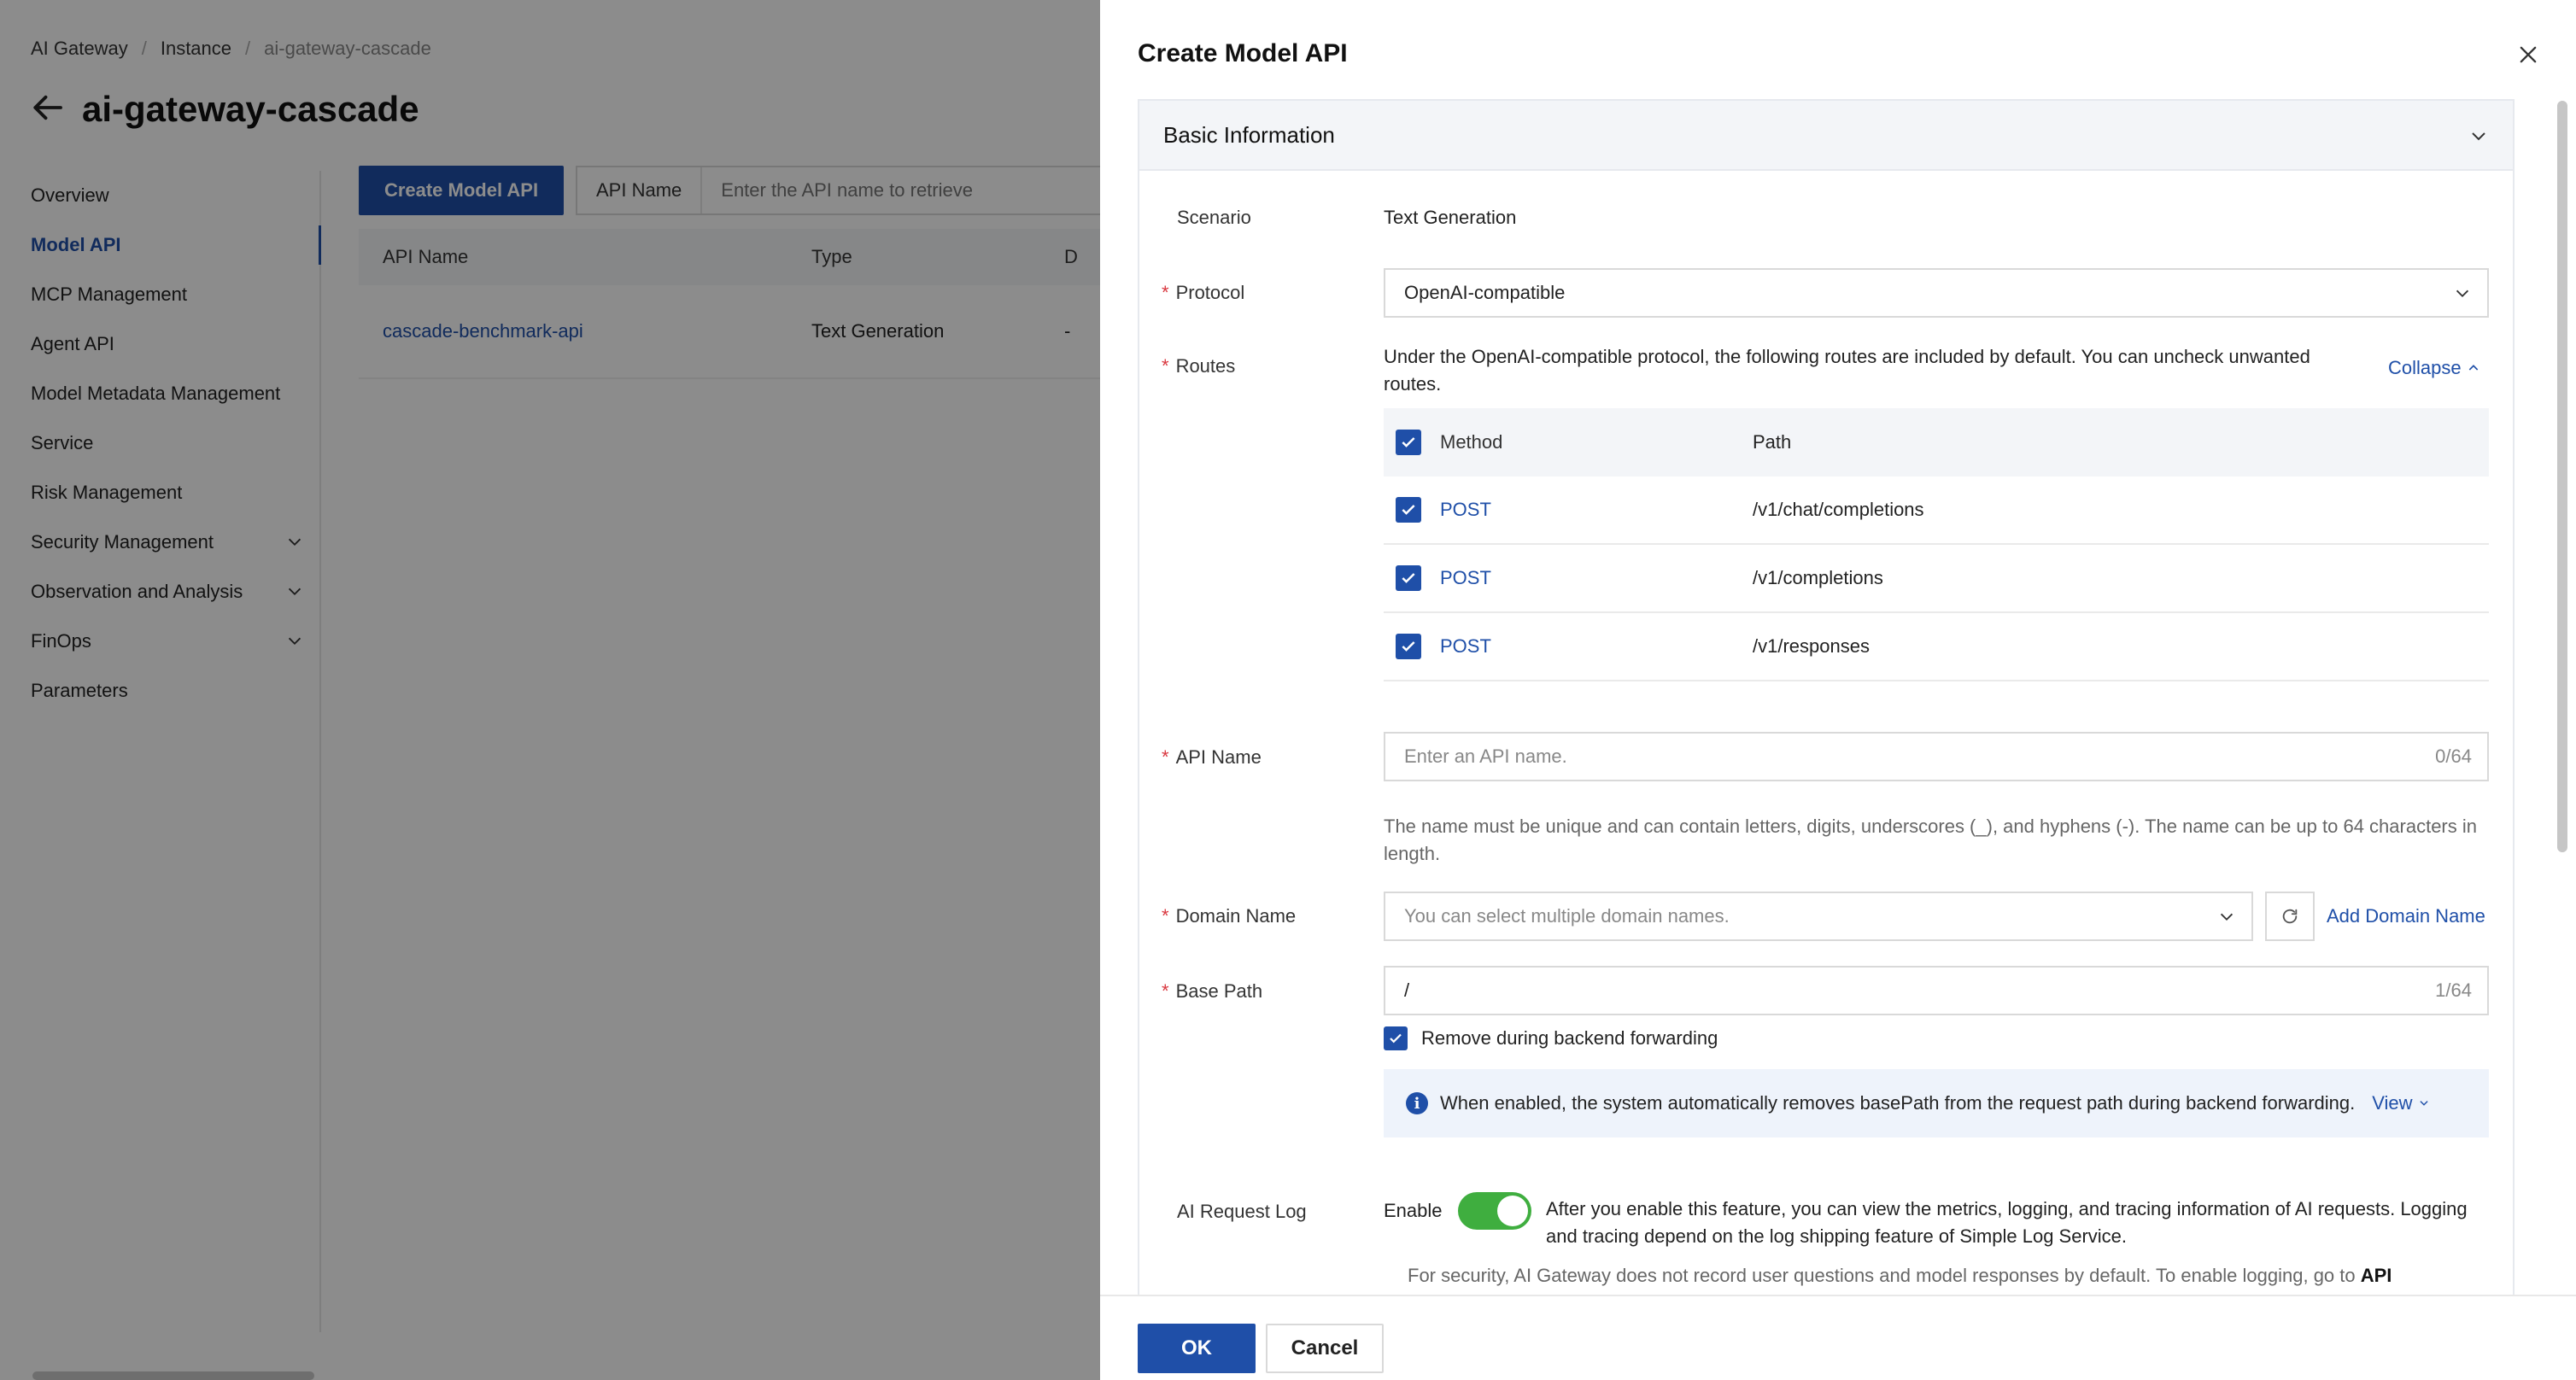 Image resolution: width=2576 pixels, height=1380 pixels. Describe the element at coordinates (1838, 1337) in the screenshot. I see `drawer-footer: OK Cancel` at that location.